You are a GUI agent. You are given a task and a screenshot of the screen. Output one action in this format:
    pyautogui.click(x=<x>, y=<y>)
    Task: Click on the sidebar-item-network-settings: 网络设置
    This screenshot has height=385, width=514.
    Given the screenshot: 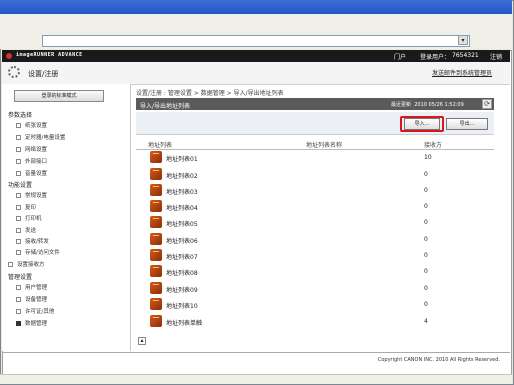 What is the action you would take?
    pyautogui.click(x=31, y=149)
    